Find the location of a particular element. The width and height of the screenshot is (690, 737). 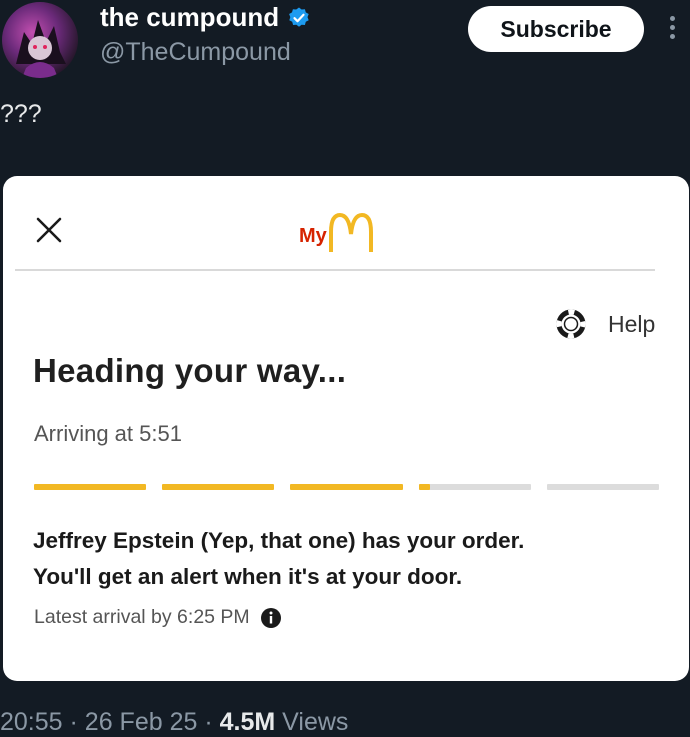

verified-badge-icon is located at coordinates (299, 17).